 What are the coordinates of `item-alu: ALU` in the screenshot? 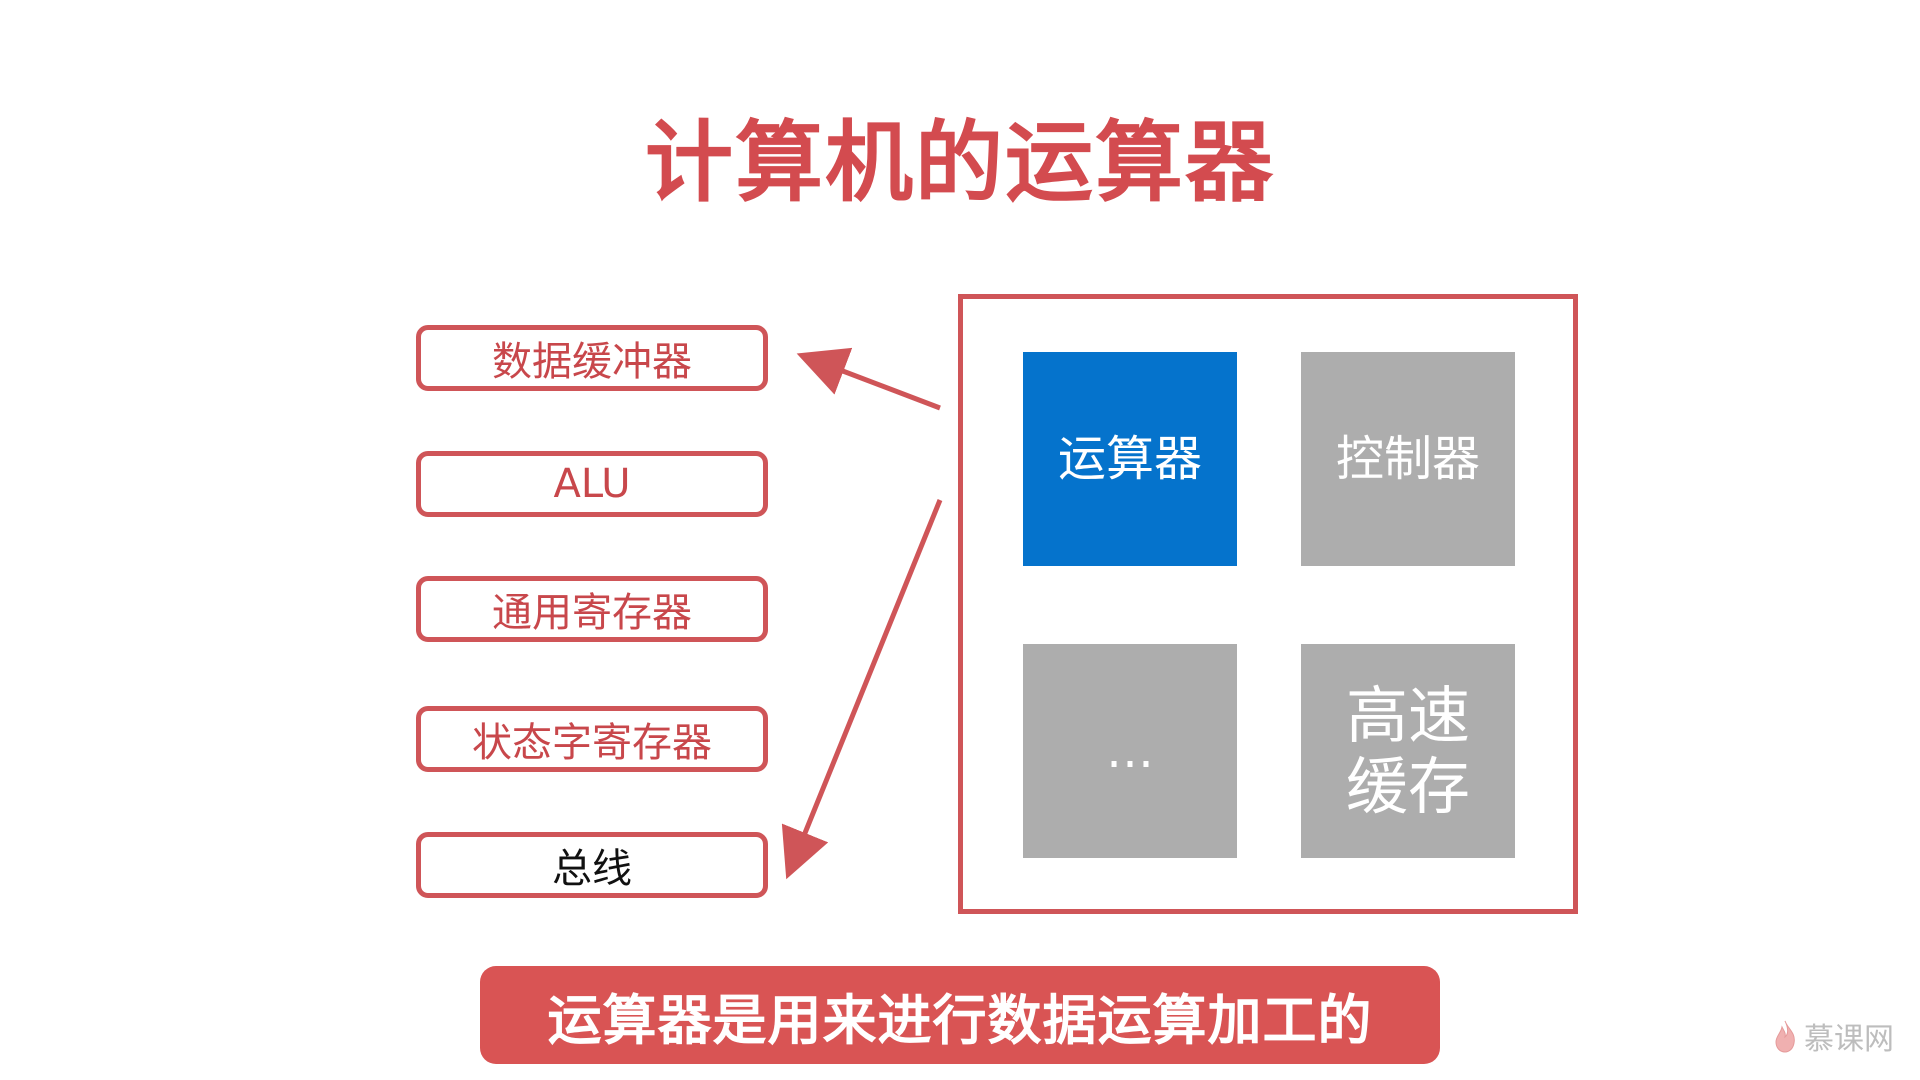 It's located at (592, 484).